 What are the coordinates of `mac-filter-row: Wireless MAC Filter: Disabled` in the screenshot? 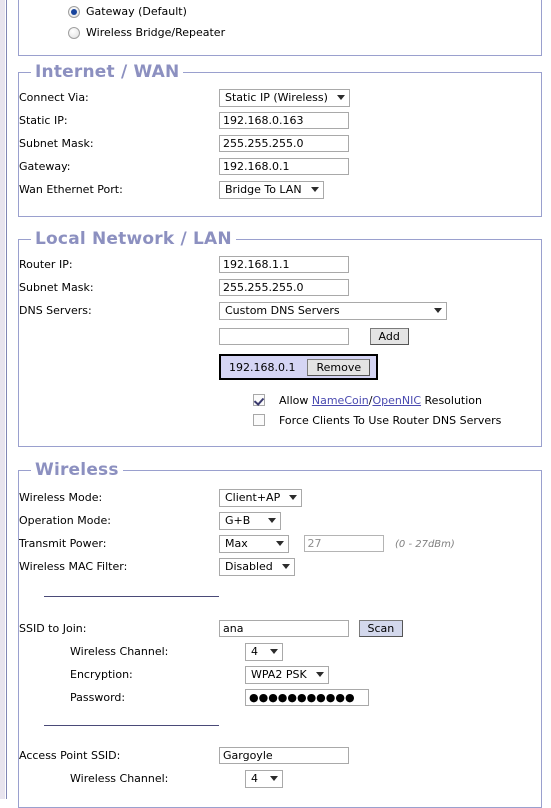 It's located at (237, 566).